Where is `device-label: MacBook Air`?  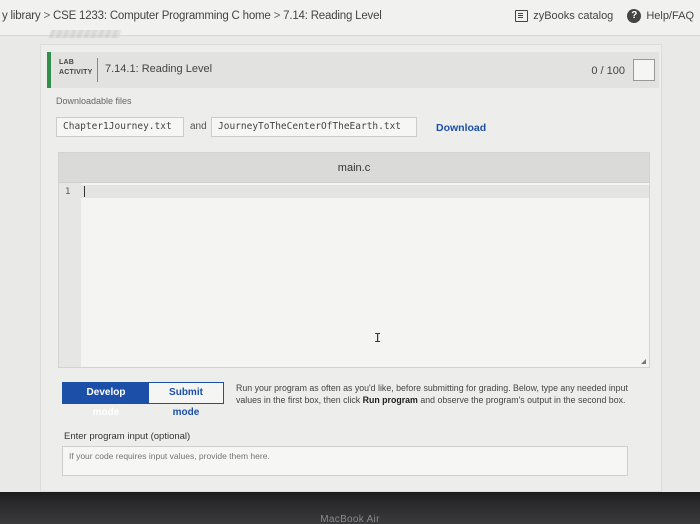 device-label: MacBook Air is located at coordinates (350, 519).